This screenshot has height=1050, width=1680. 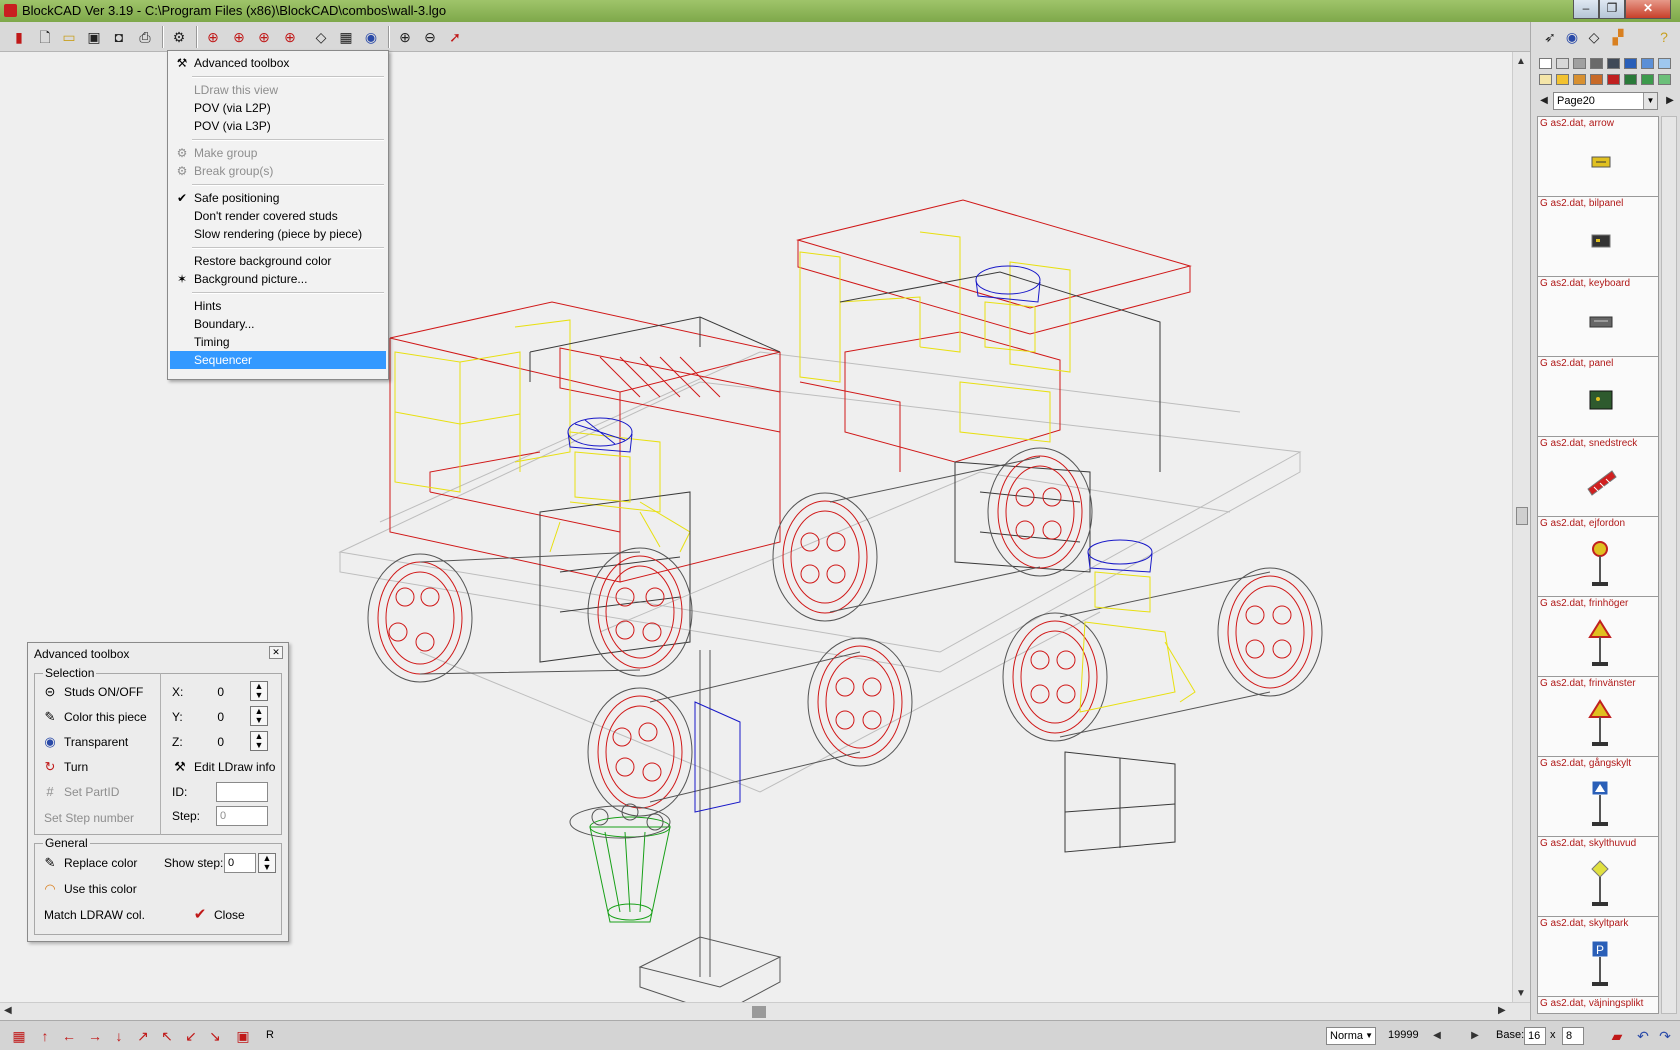 What do you see at coordinates (179, 37) in the screenshot?
I see `settings-icon: ⚙` at bounding box center [179, 37].